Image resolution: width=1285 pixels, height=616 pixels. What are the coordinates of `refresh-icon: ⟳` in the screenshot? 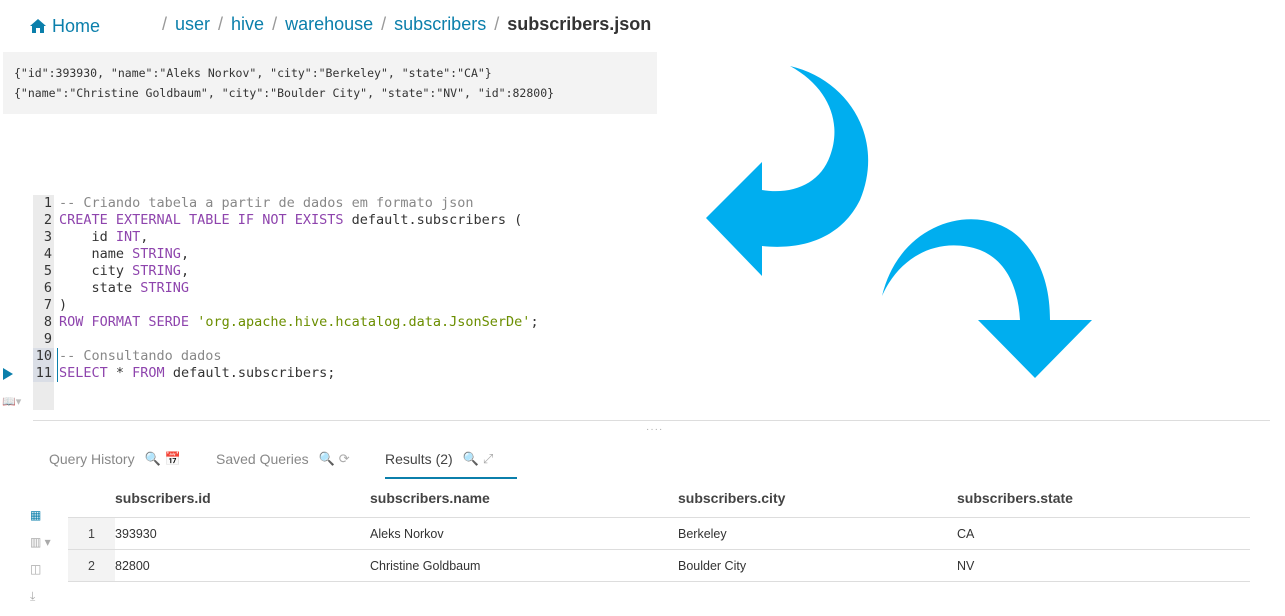 It's located at (344, 458).